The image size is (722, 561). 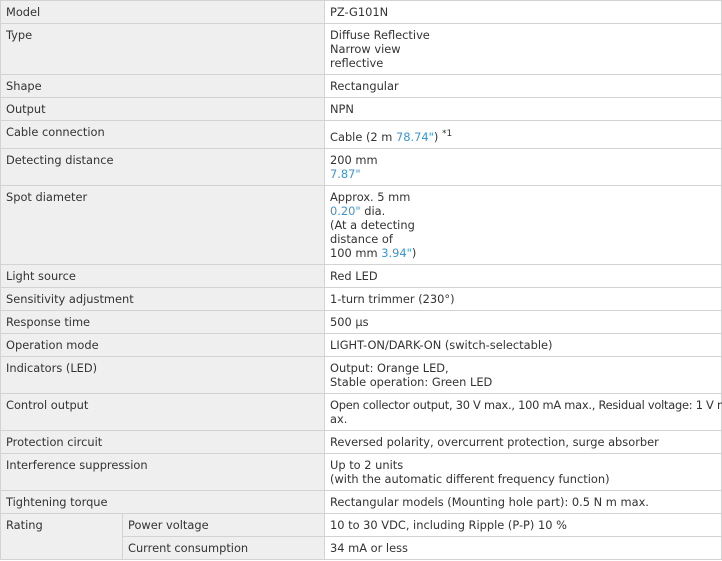 I want to click on row-label-indicators: Indicators (LED), so click(x=163, y=375).